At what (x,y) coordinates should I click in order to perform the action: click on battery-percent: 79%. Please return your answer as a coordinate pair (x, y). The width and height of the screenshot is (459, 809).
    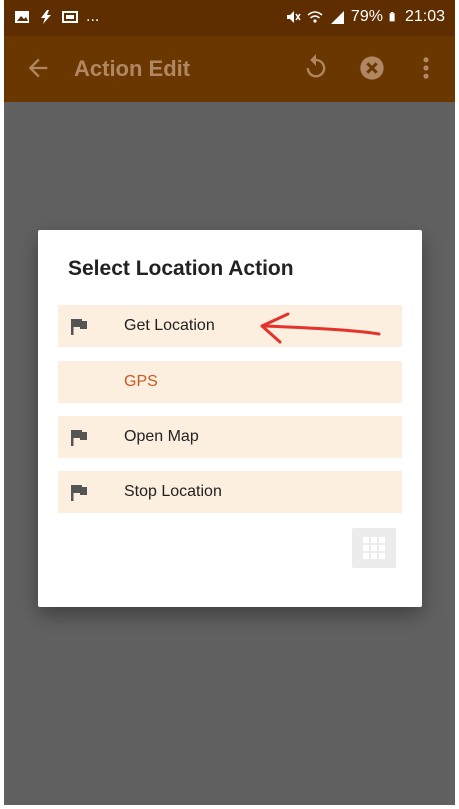
    Looking at the image, I should click on (366, 16).